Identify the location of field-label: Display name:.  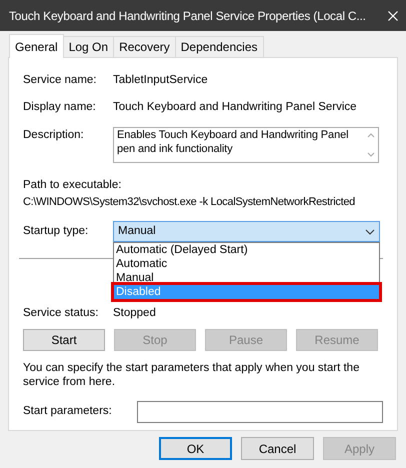
(60, 108).